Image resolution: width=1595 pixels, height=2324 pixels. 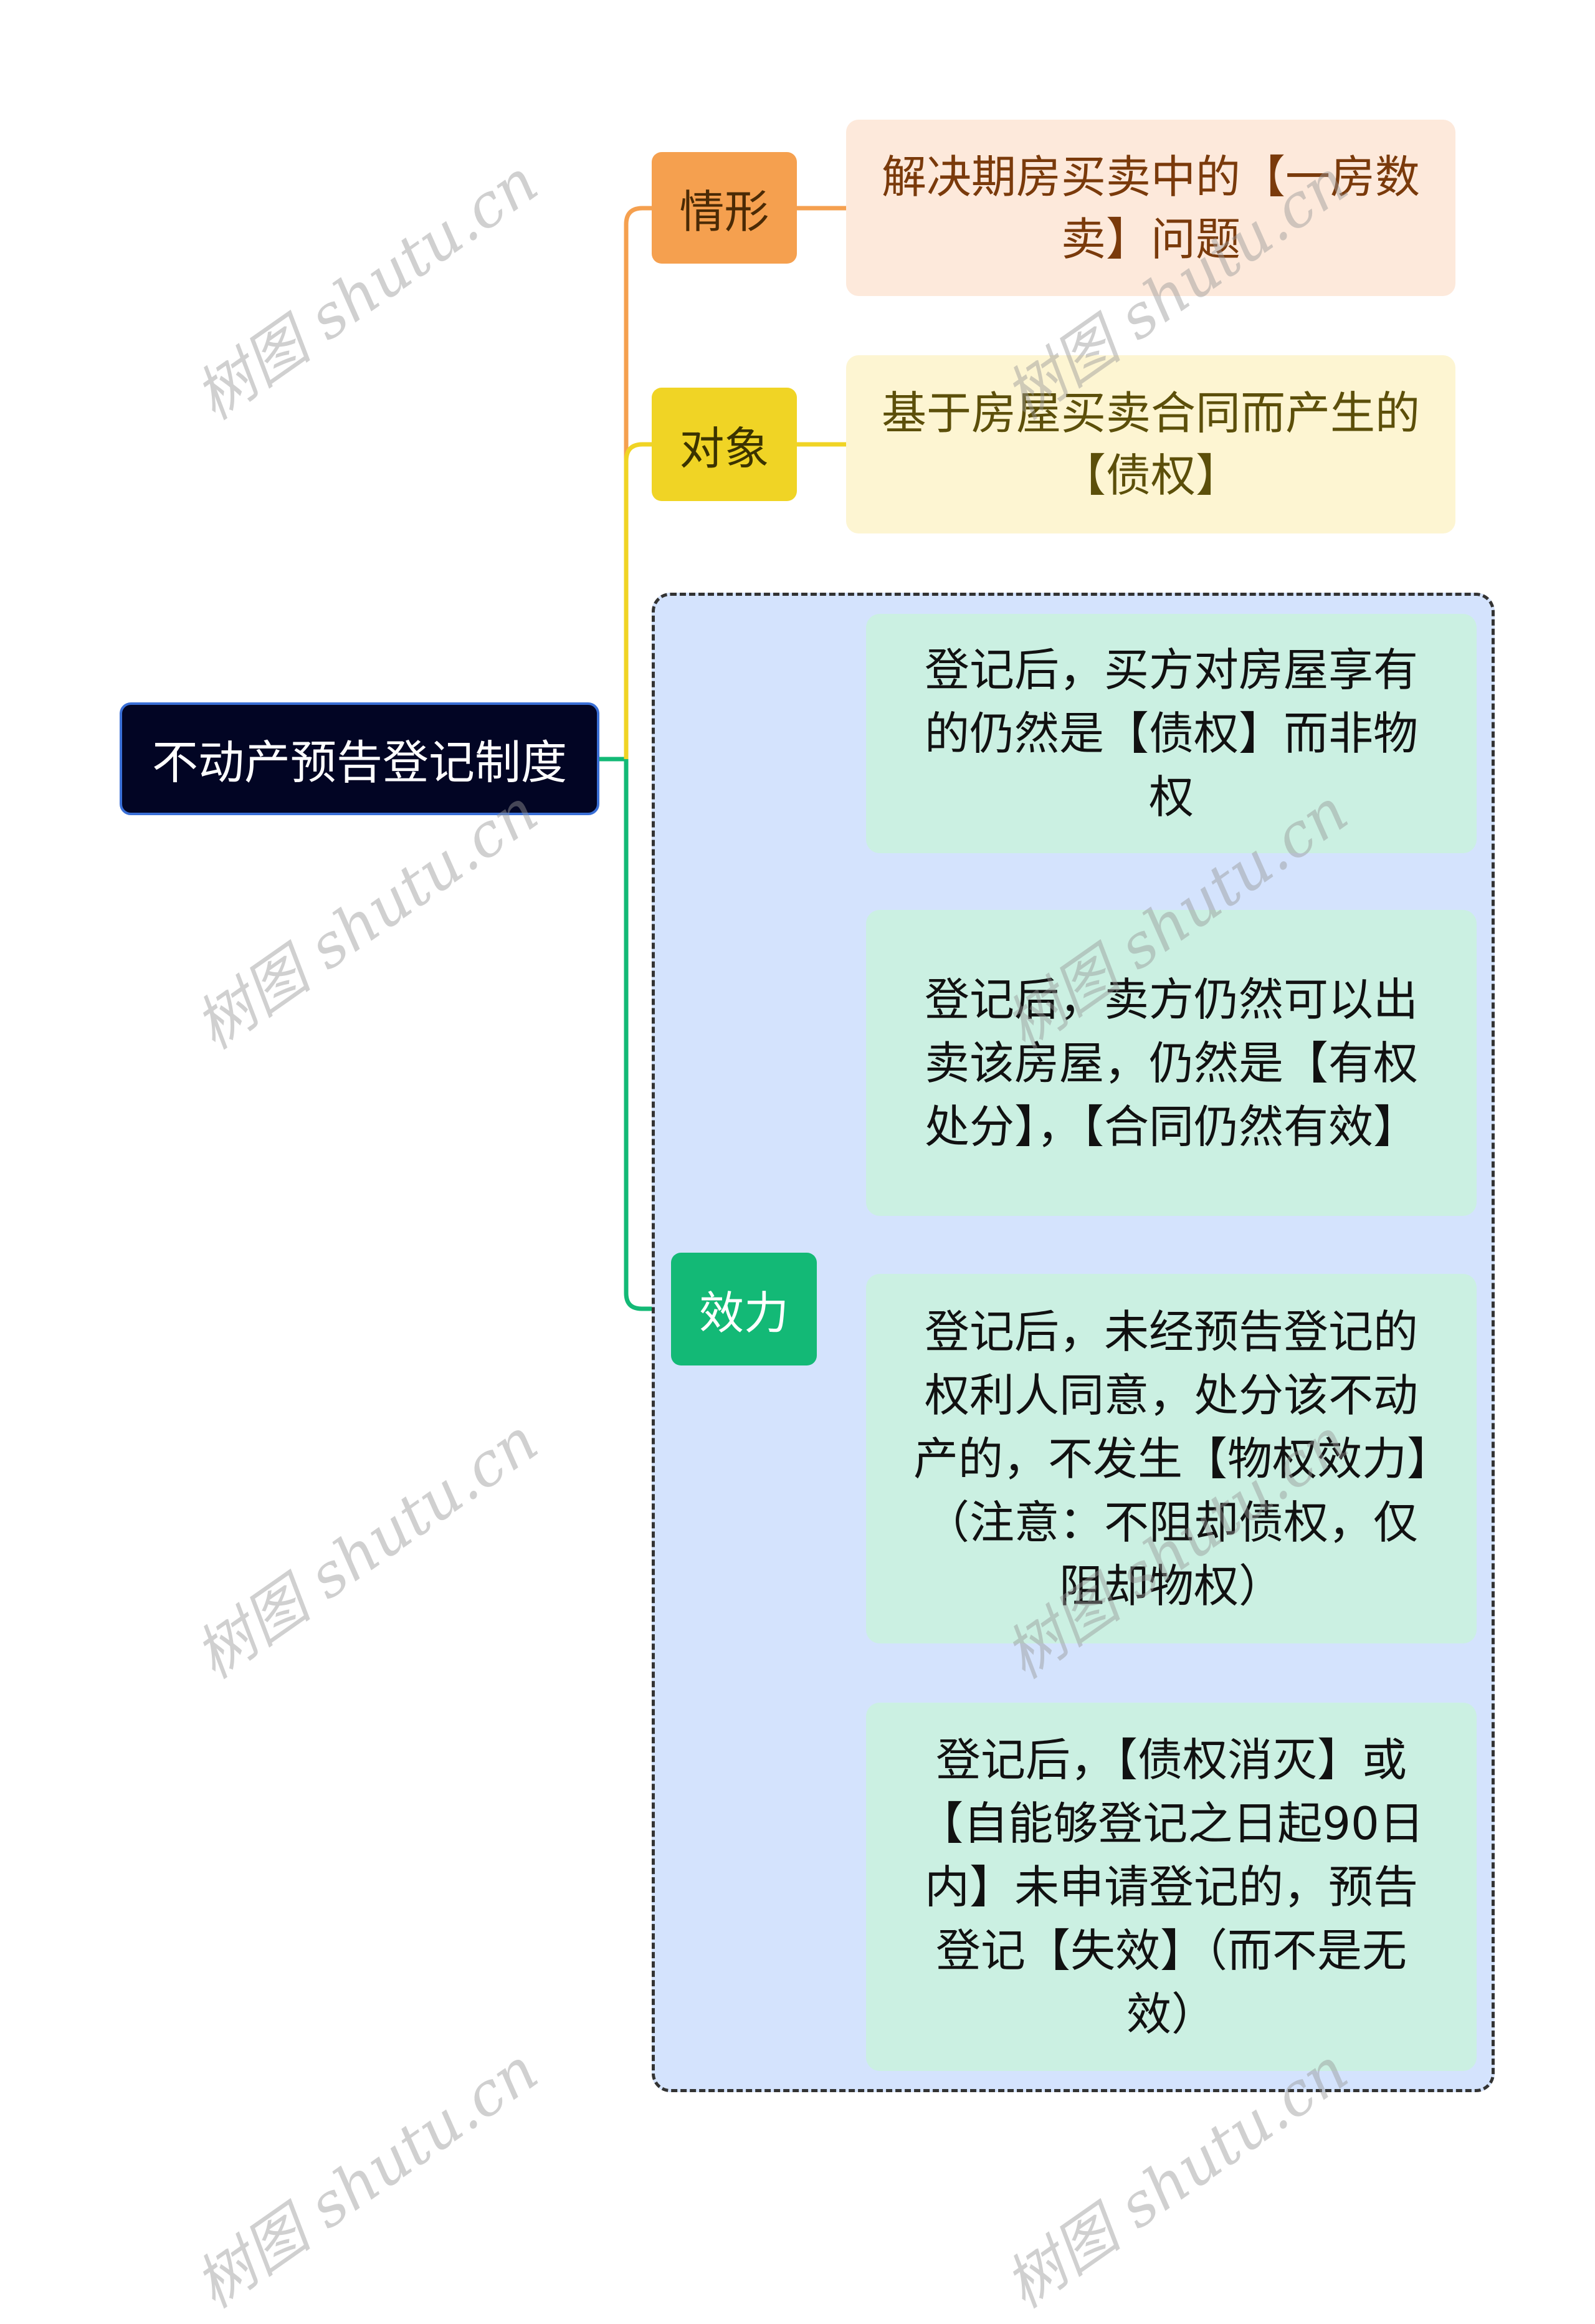 I want to click on effect-item-2: 登记后，卖方仍然可以出卖该房屋，仍然是【有权处分】，【合同仍然有效】, so click(x=1171, y=1063).